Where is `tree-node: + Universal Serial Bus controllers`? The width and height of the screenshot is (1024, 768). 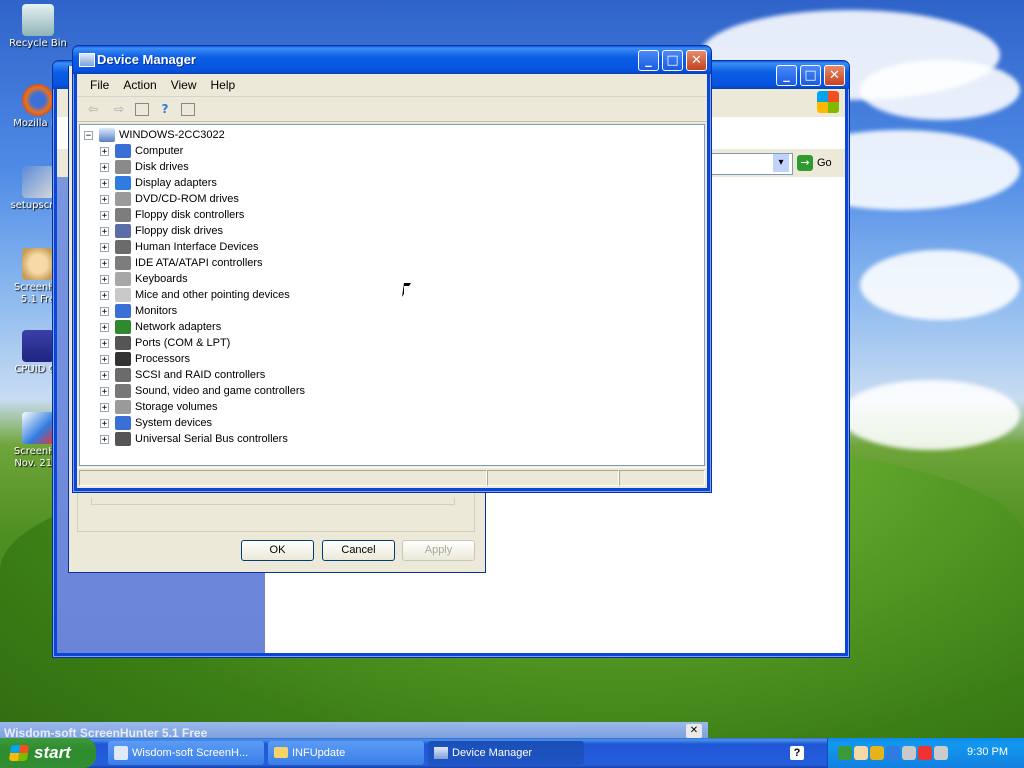
tree-node: + Universal Serial Bus controllers is located at coordinates (194, 439).